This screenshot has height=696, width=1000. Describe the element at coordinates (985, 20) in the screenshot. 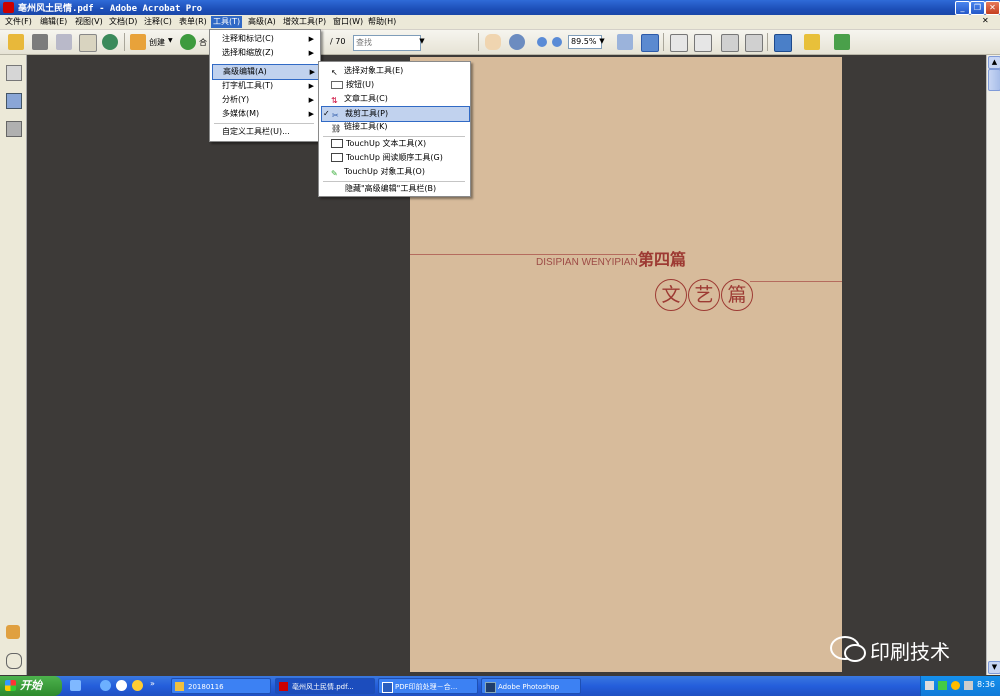

I see `menubar-close-icon: ✕` at that location.